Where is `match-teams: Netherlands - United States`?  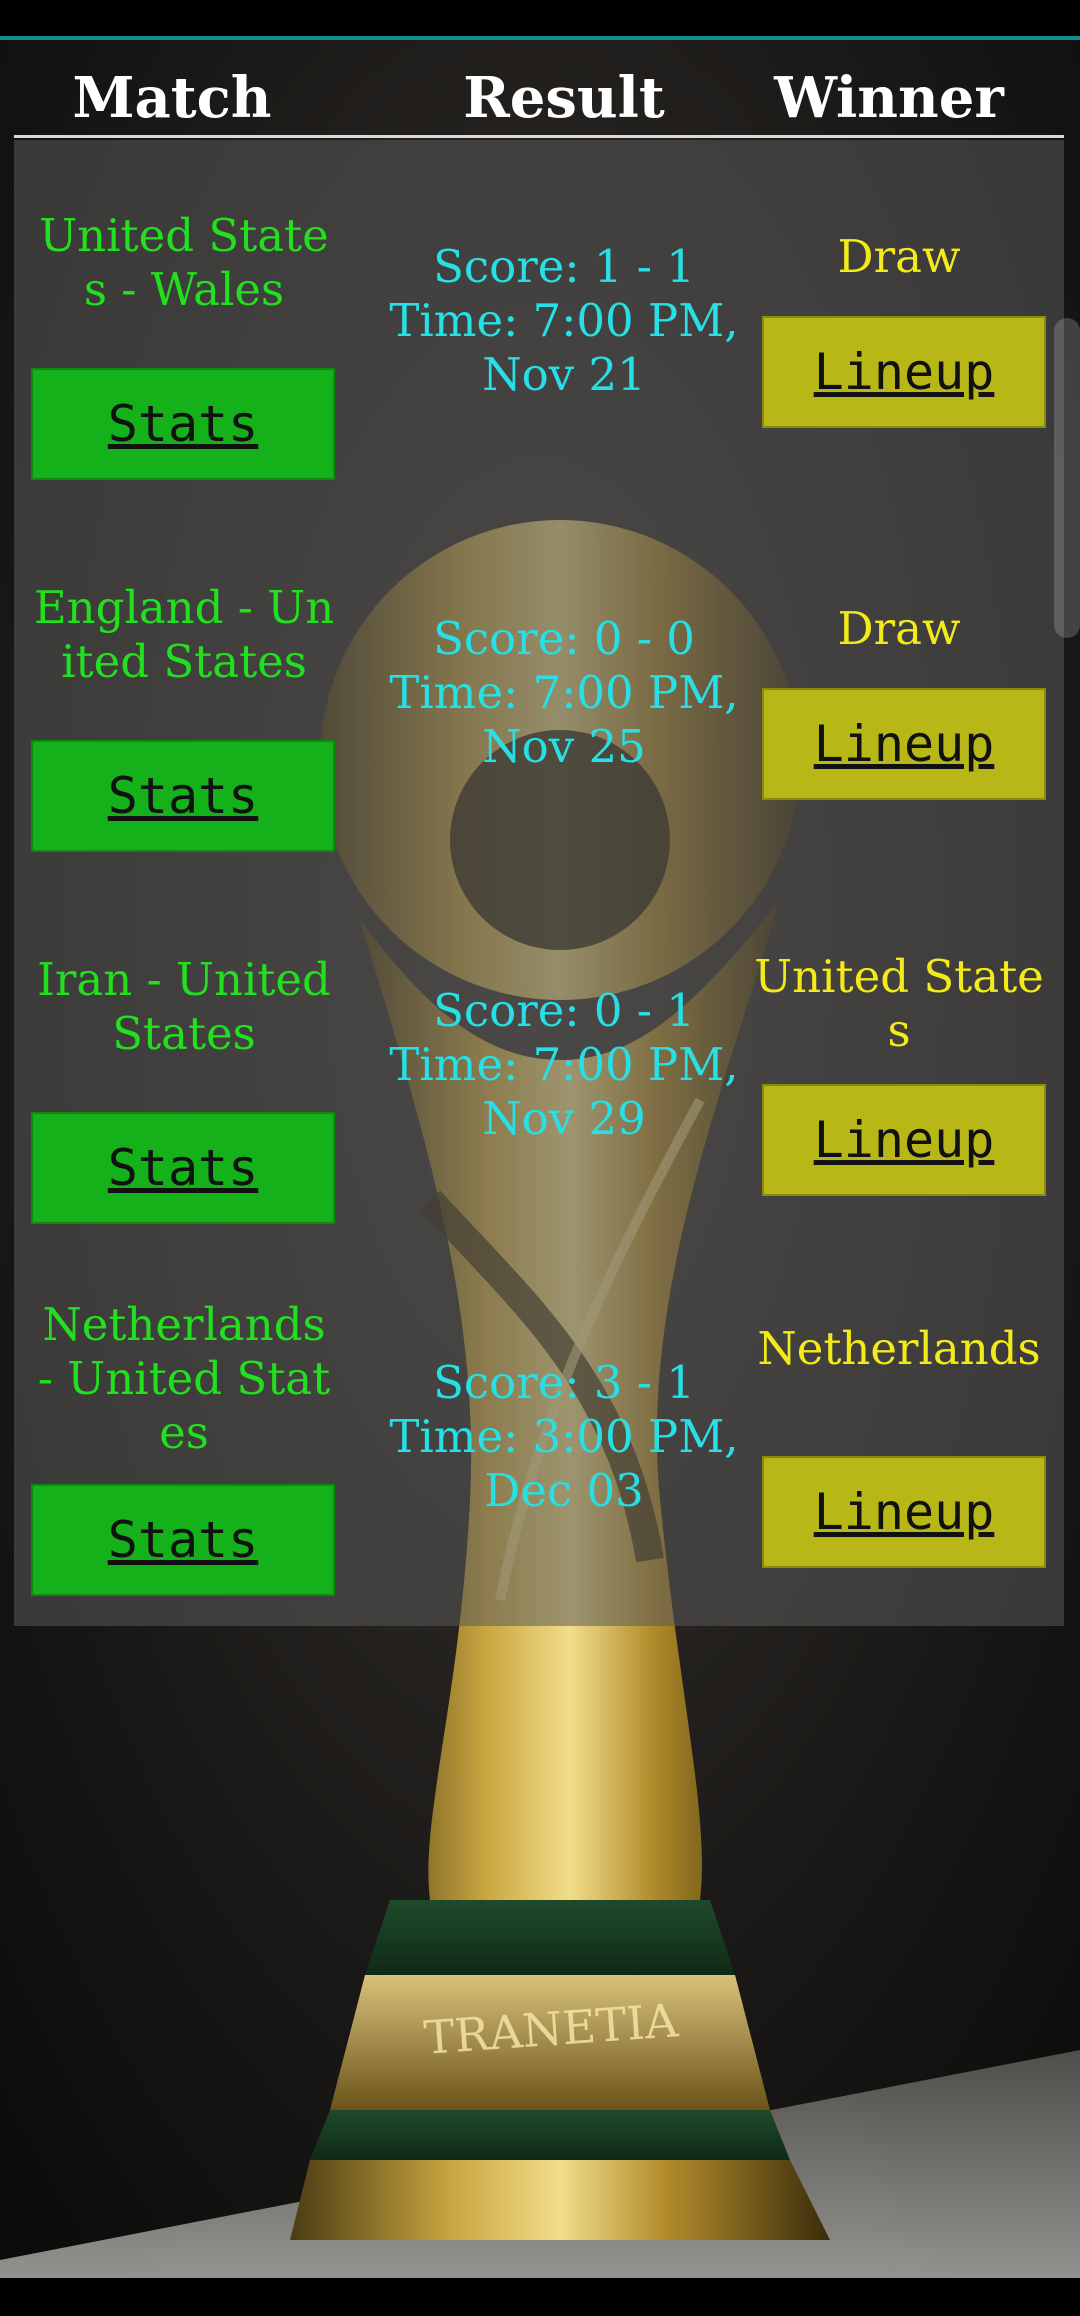
match-teams: Netherlands - United States is located at coordinates (184, 1378).